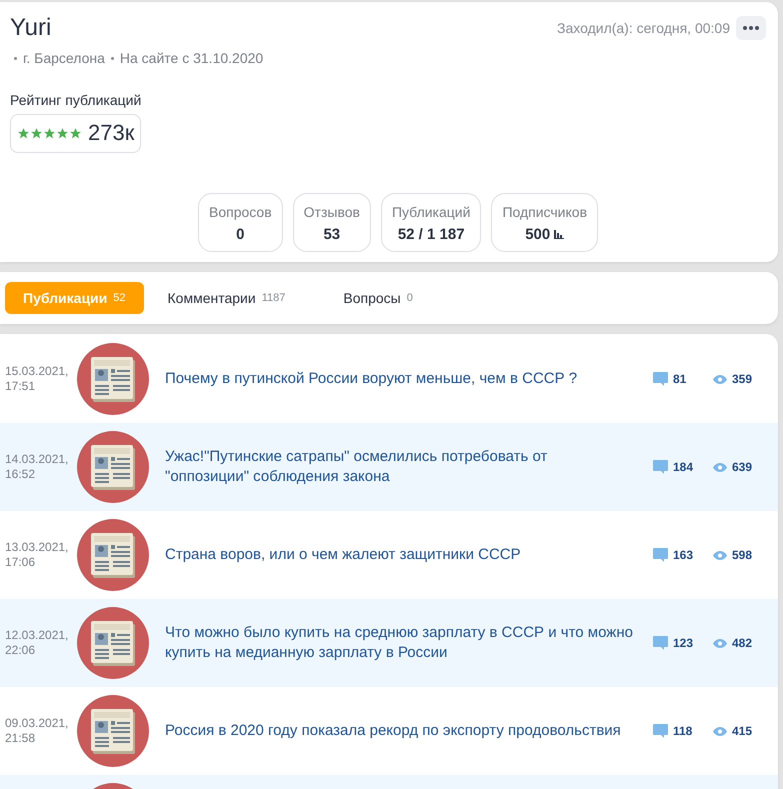 The image size is (783, 789). I want to click on more-button, so click(751, 28).